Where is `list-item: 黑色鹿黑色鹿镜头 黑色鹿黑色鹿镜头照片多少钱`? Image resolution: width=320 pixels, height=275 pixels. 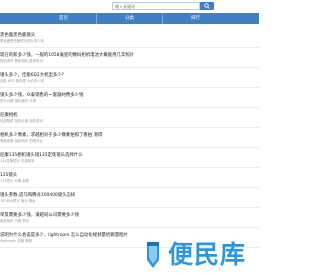 list-item: 黑色鹿黑色鹿镜头 黑色鹿黑色鹿镜头照片多少钱 is located at coordinates (129, 38).